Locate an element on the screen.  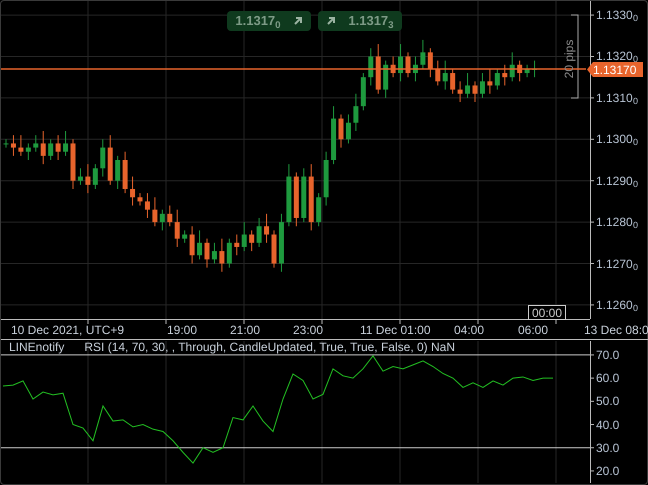
price-axis-label: 1.1280 is located at coordinates (614, 222).